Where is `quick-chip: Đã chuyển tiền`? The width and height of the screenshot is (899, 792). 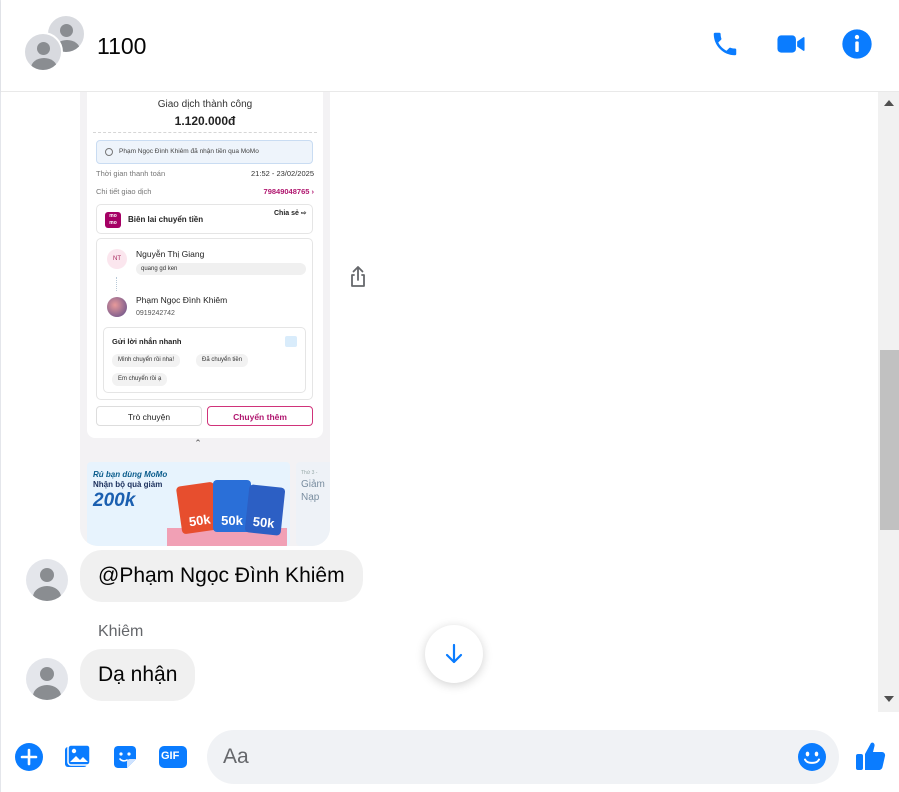
quick-chip: Đã chuyển tiền is located at coordinates (222, 360).